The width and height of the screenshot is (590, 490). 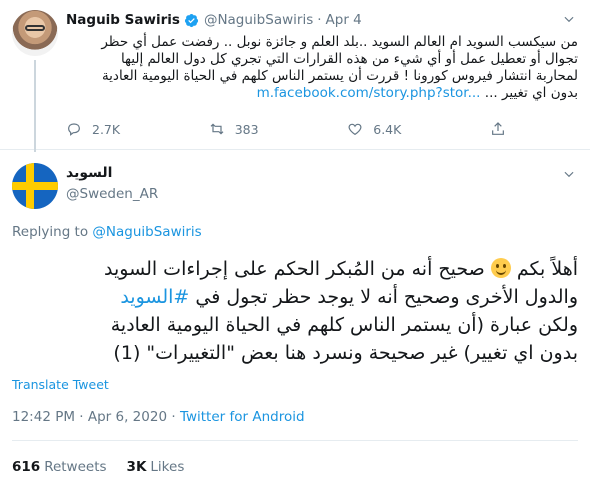 I want to click on retweet-count: 383, so click(x=246, y=129).